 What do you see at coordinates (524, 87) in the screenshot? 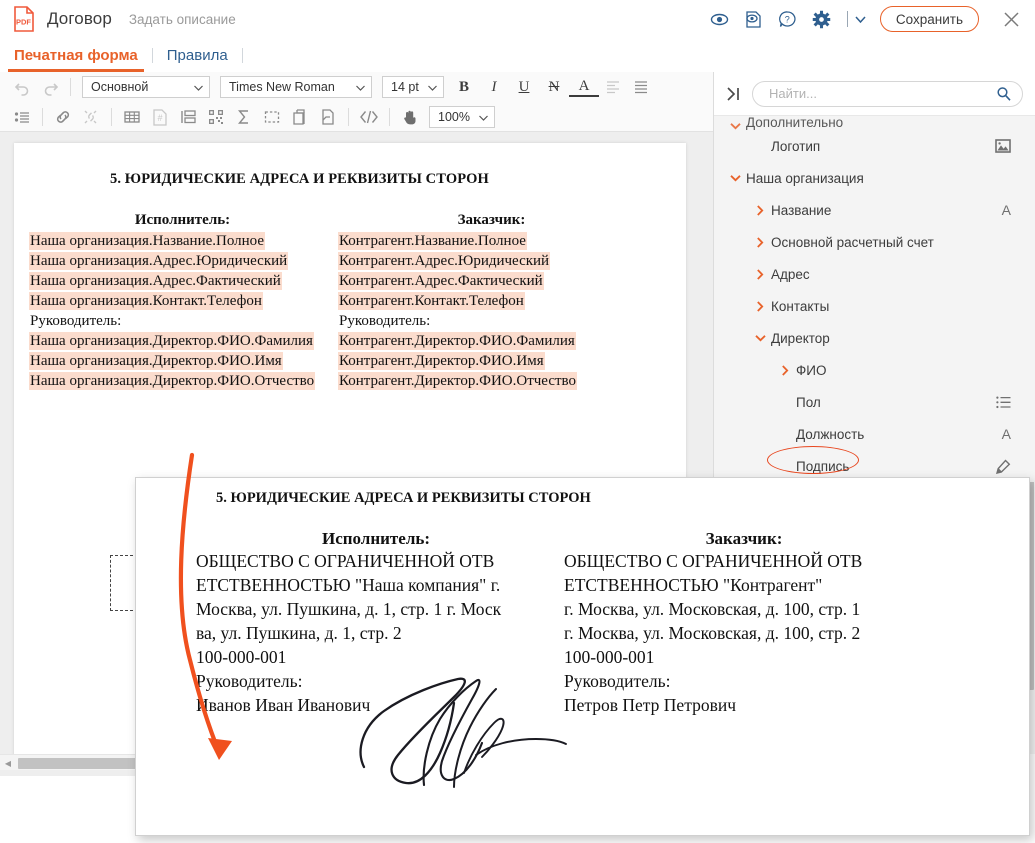
I see `underline-button: U` at bounding box center [524, 87].